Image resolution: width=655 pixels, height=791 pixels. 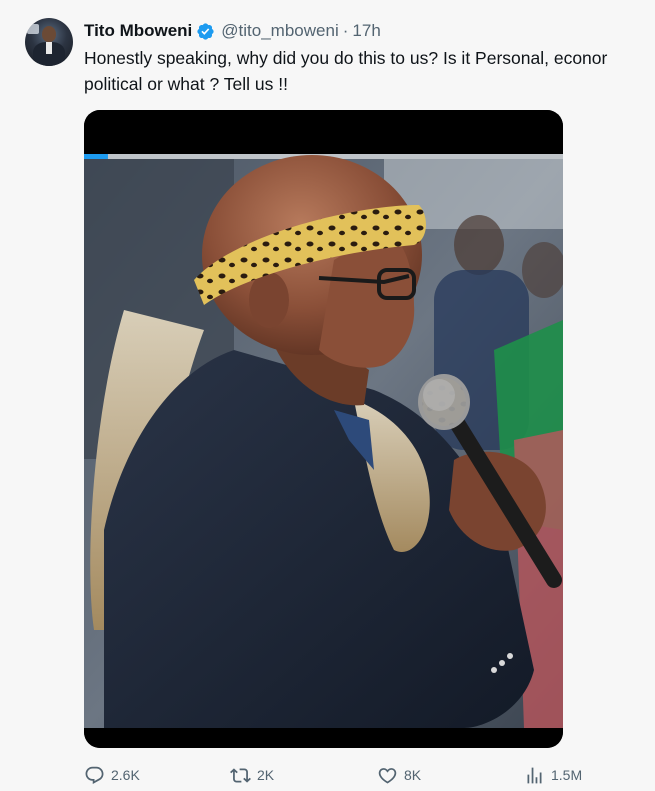 I want to click on views-icon, so click(x=534, y=775).